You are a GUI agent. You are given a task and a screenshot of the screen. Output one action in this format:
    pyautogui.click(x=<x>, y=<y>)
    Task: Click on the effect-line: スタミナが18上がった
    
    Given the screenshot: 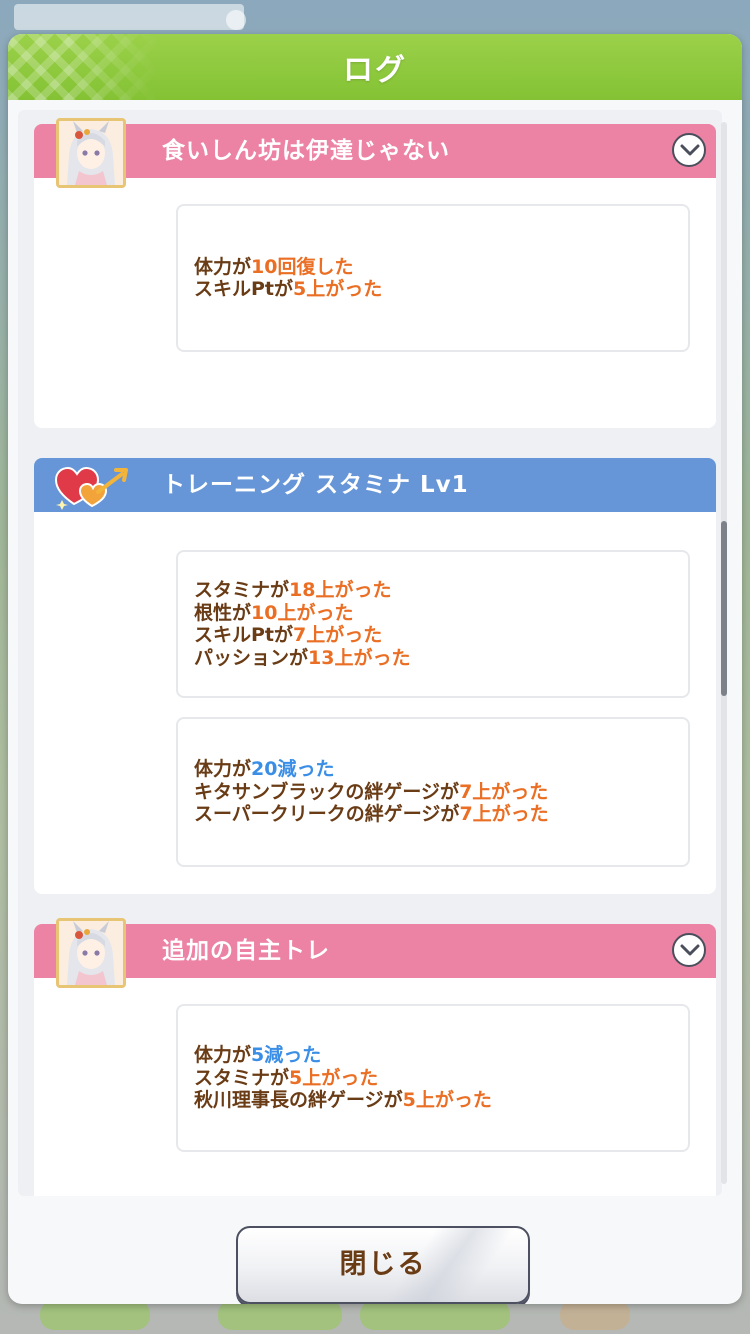 What is the action you would take?
    pyautogui.click(x=293, y=590)
    